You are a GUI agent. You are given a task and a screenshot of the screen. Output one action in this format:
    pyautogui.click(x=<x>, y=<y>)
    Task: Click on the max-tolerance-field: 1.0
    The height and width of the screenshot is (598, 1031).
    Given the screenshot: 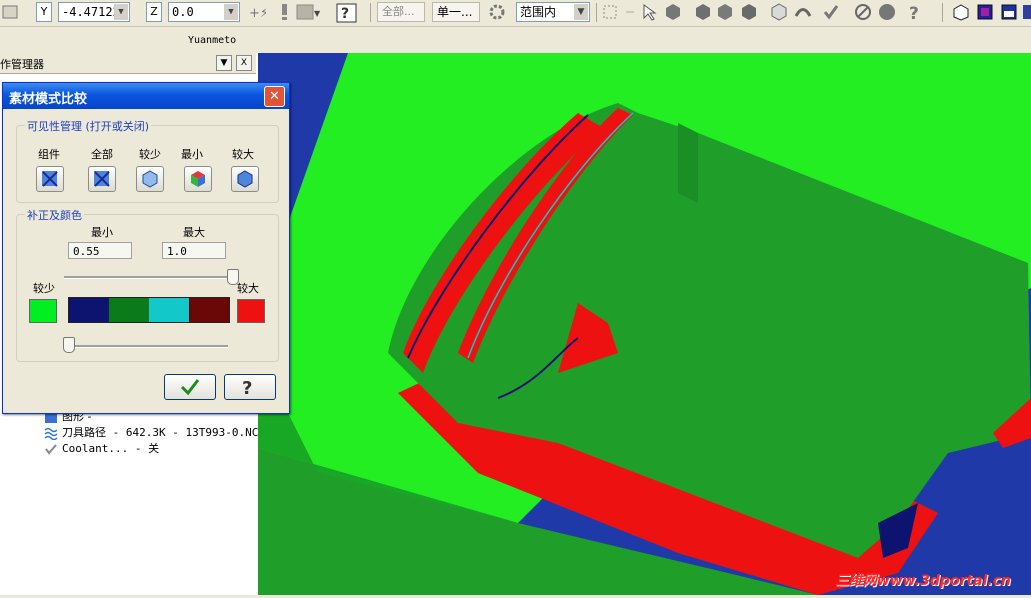 What is the action you would take?
    pyautogui.click(x=194, y=250)
    